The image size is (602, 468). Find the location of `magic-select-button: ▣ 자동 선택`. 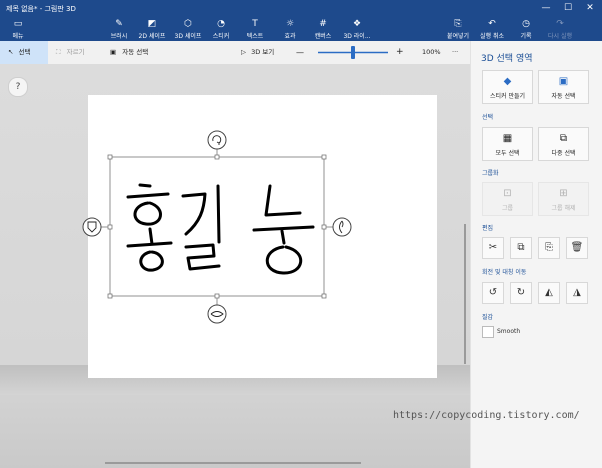

magic-select-button: ▣ 자동 선택 is located at coordinates (563, 87).